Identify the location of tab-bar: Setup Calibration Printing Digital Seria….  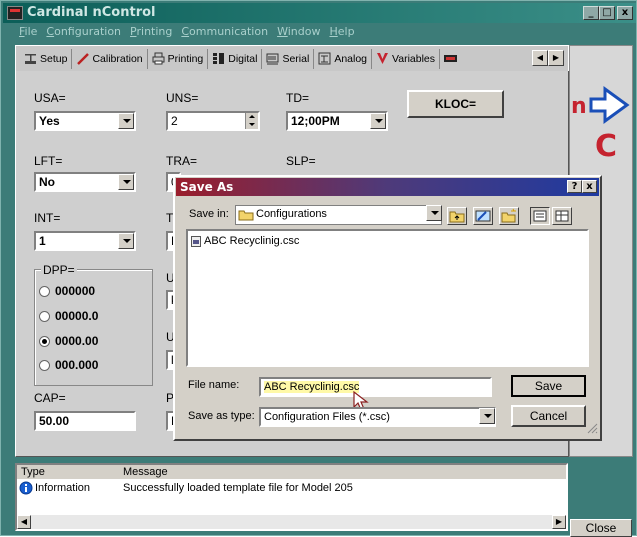
(292, 58).